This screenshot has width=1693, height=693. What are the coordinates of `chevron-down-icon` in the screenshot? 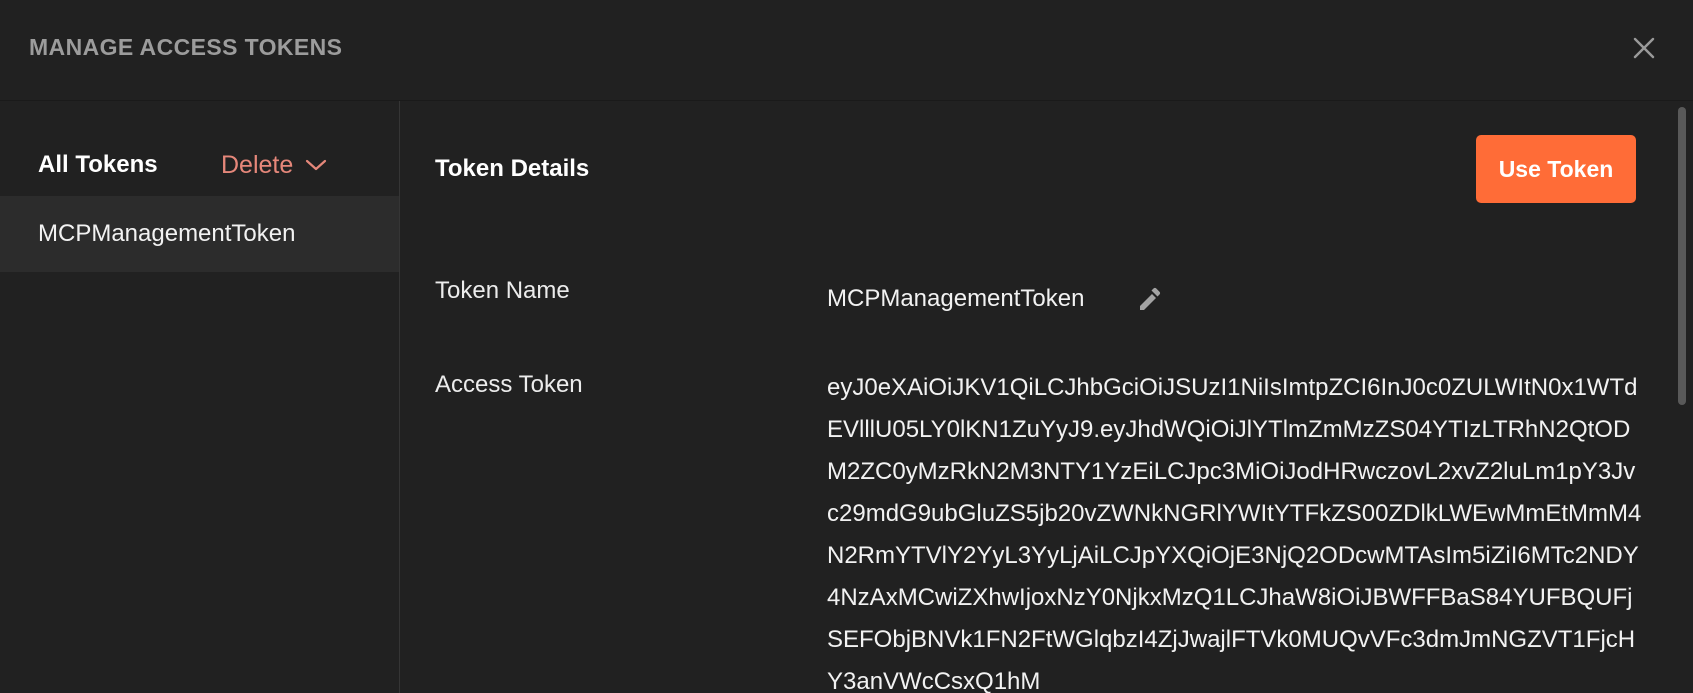 It's located at (316, 165).